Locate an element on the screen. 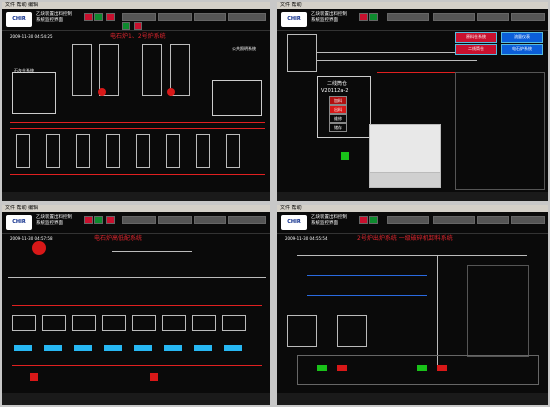 Image resolution: width=550 pixels, height=407 pixels. data-panel is located at coordinates (34, 93).